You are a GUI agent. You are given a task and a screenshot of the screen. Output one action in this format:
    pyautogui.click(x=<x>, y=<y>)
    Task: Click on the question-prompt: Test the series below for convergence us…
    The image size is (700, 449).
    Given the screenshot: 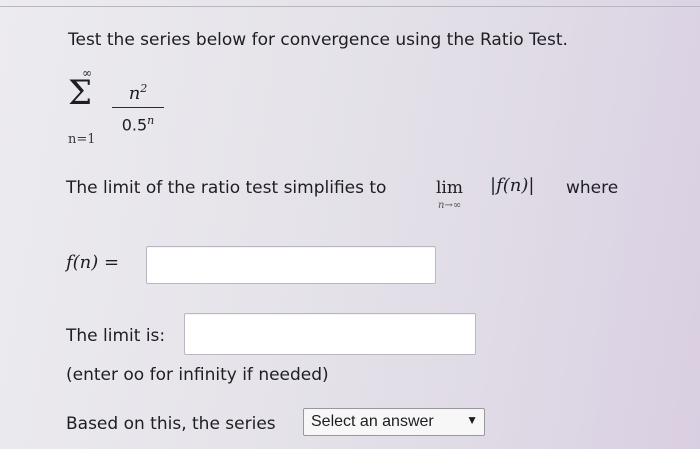 What is the action you would take?
    pyautogui.click(x=318, y=40)
    